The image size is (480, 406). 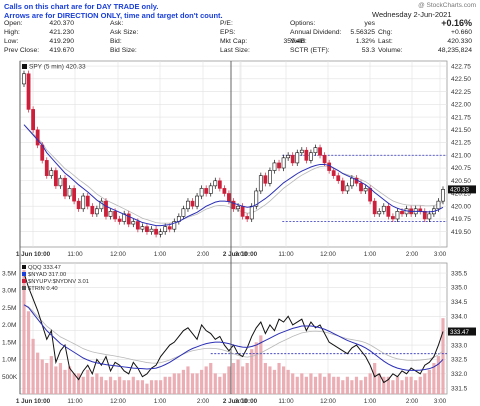 What do you see at coordinates (461, 155) in the screenshot?
I see `y-tick-label: 421.00` at bounding box center [461, 155].